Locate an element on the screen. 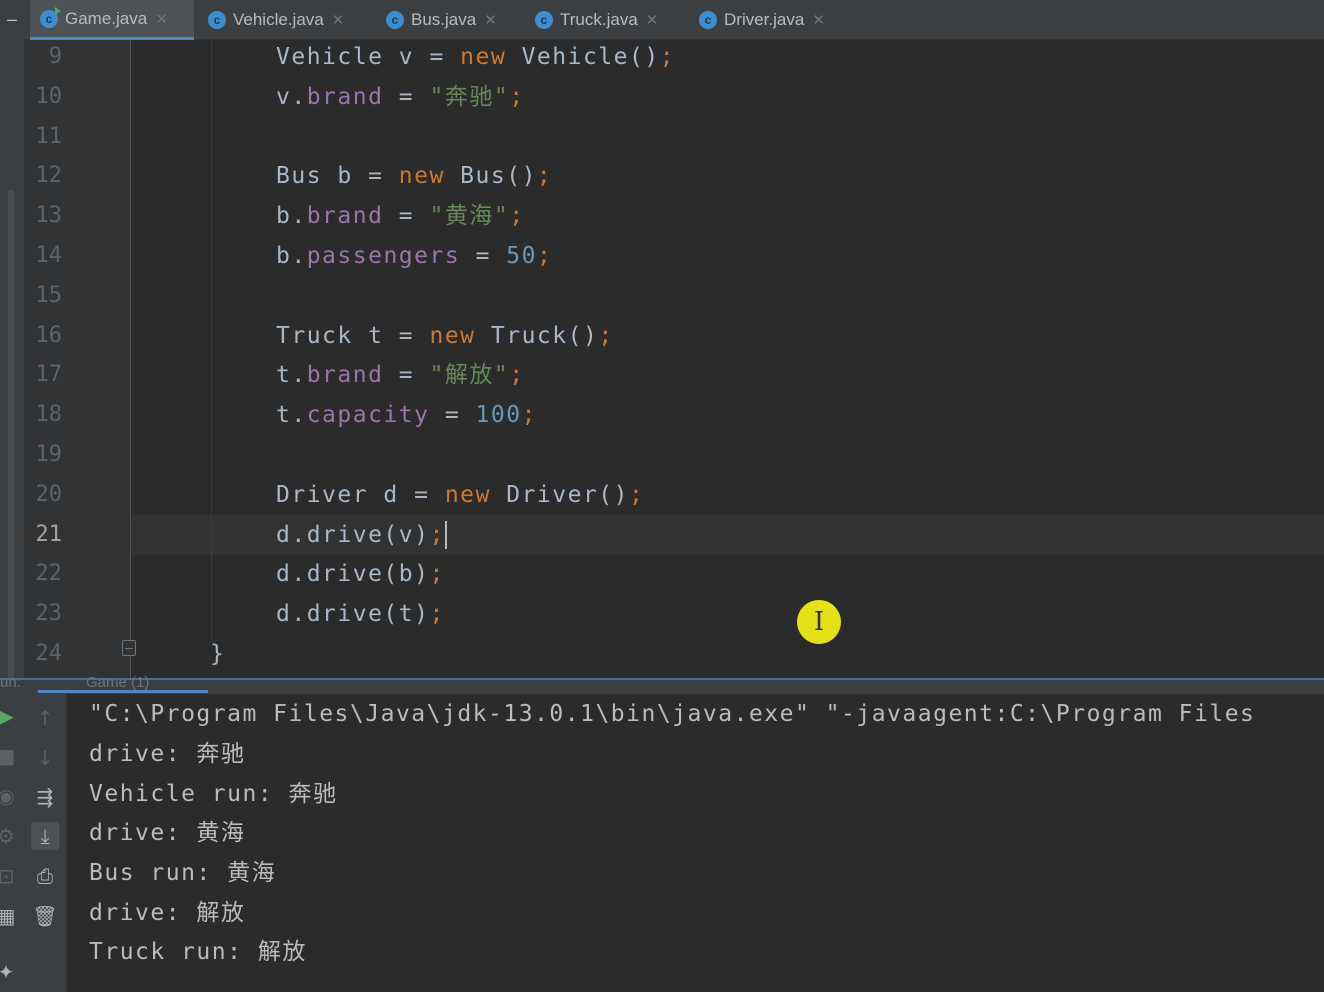 The width and height of the screenshot is (1324, 992). code-text: Vehicle v = new Vehicle(); is located at coordinates (475, 58).